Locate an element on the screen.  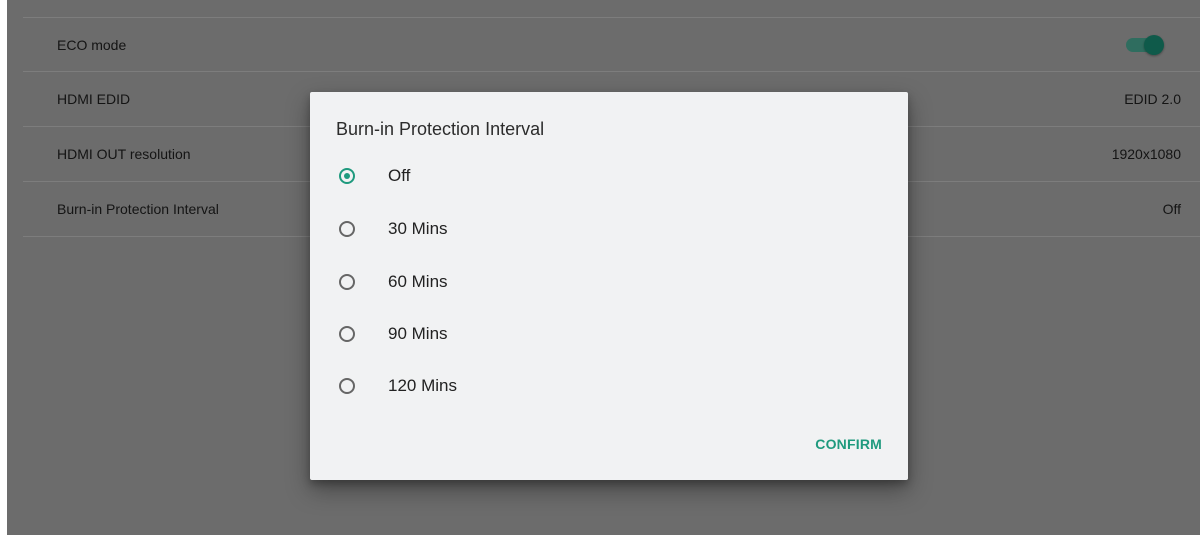
confirm-button: CONFIRM is located at coordinates (848, 444).